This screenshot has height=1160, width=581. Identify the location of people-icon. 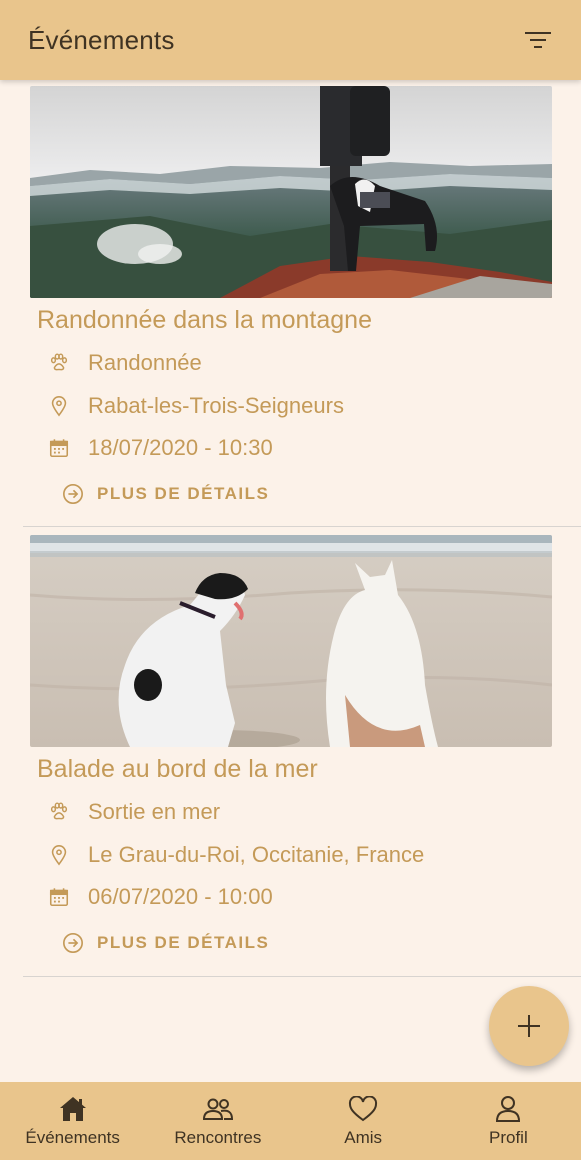
(218, 1109).